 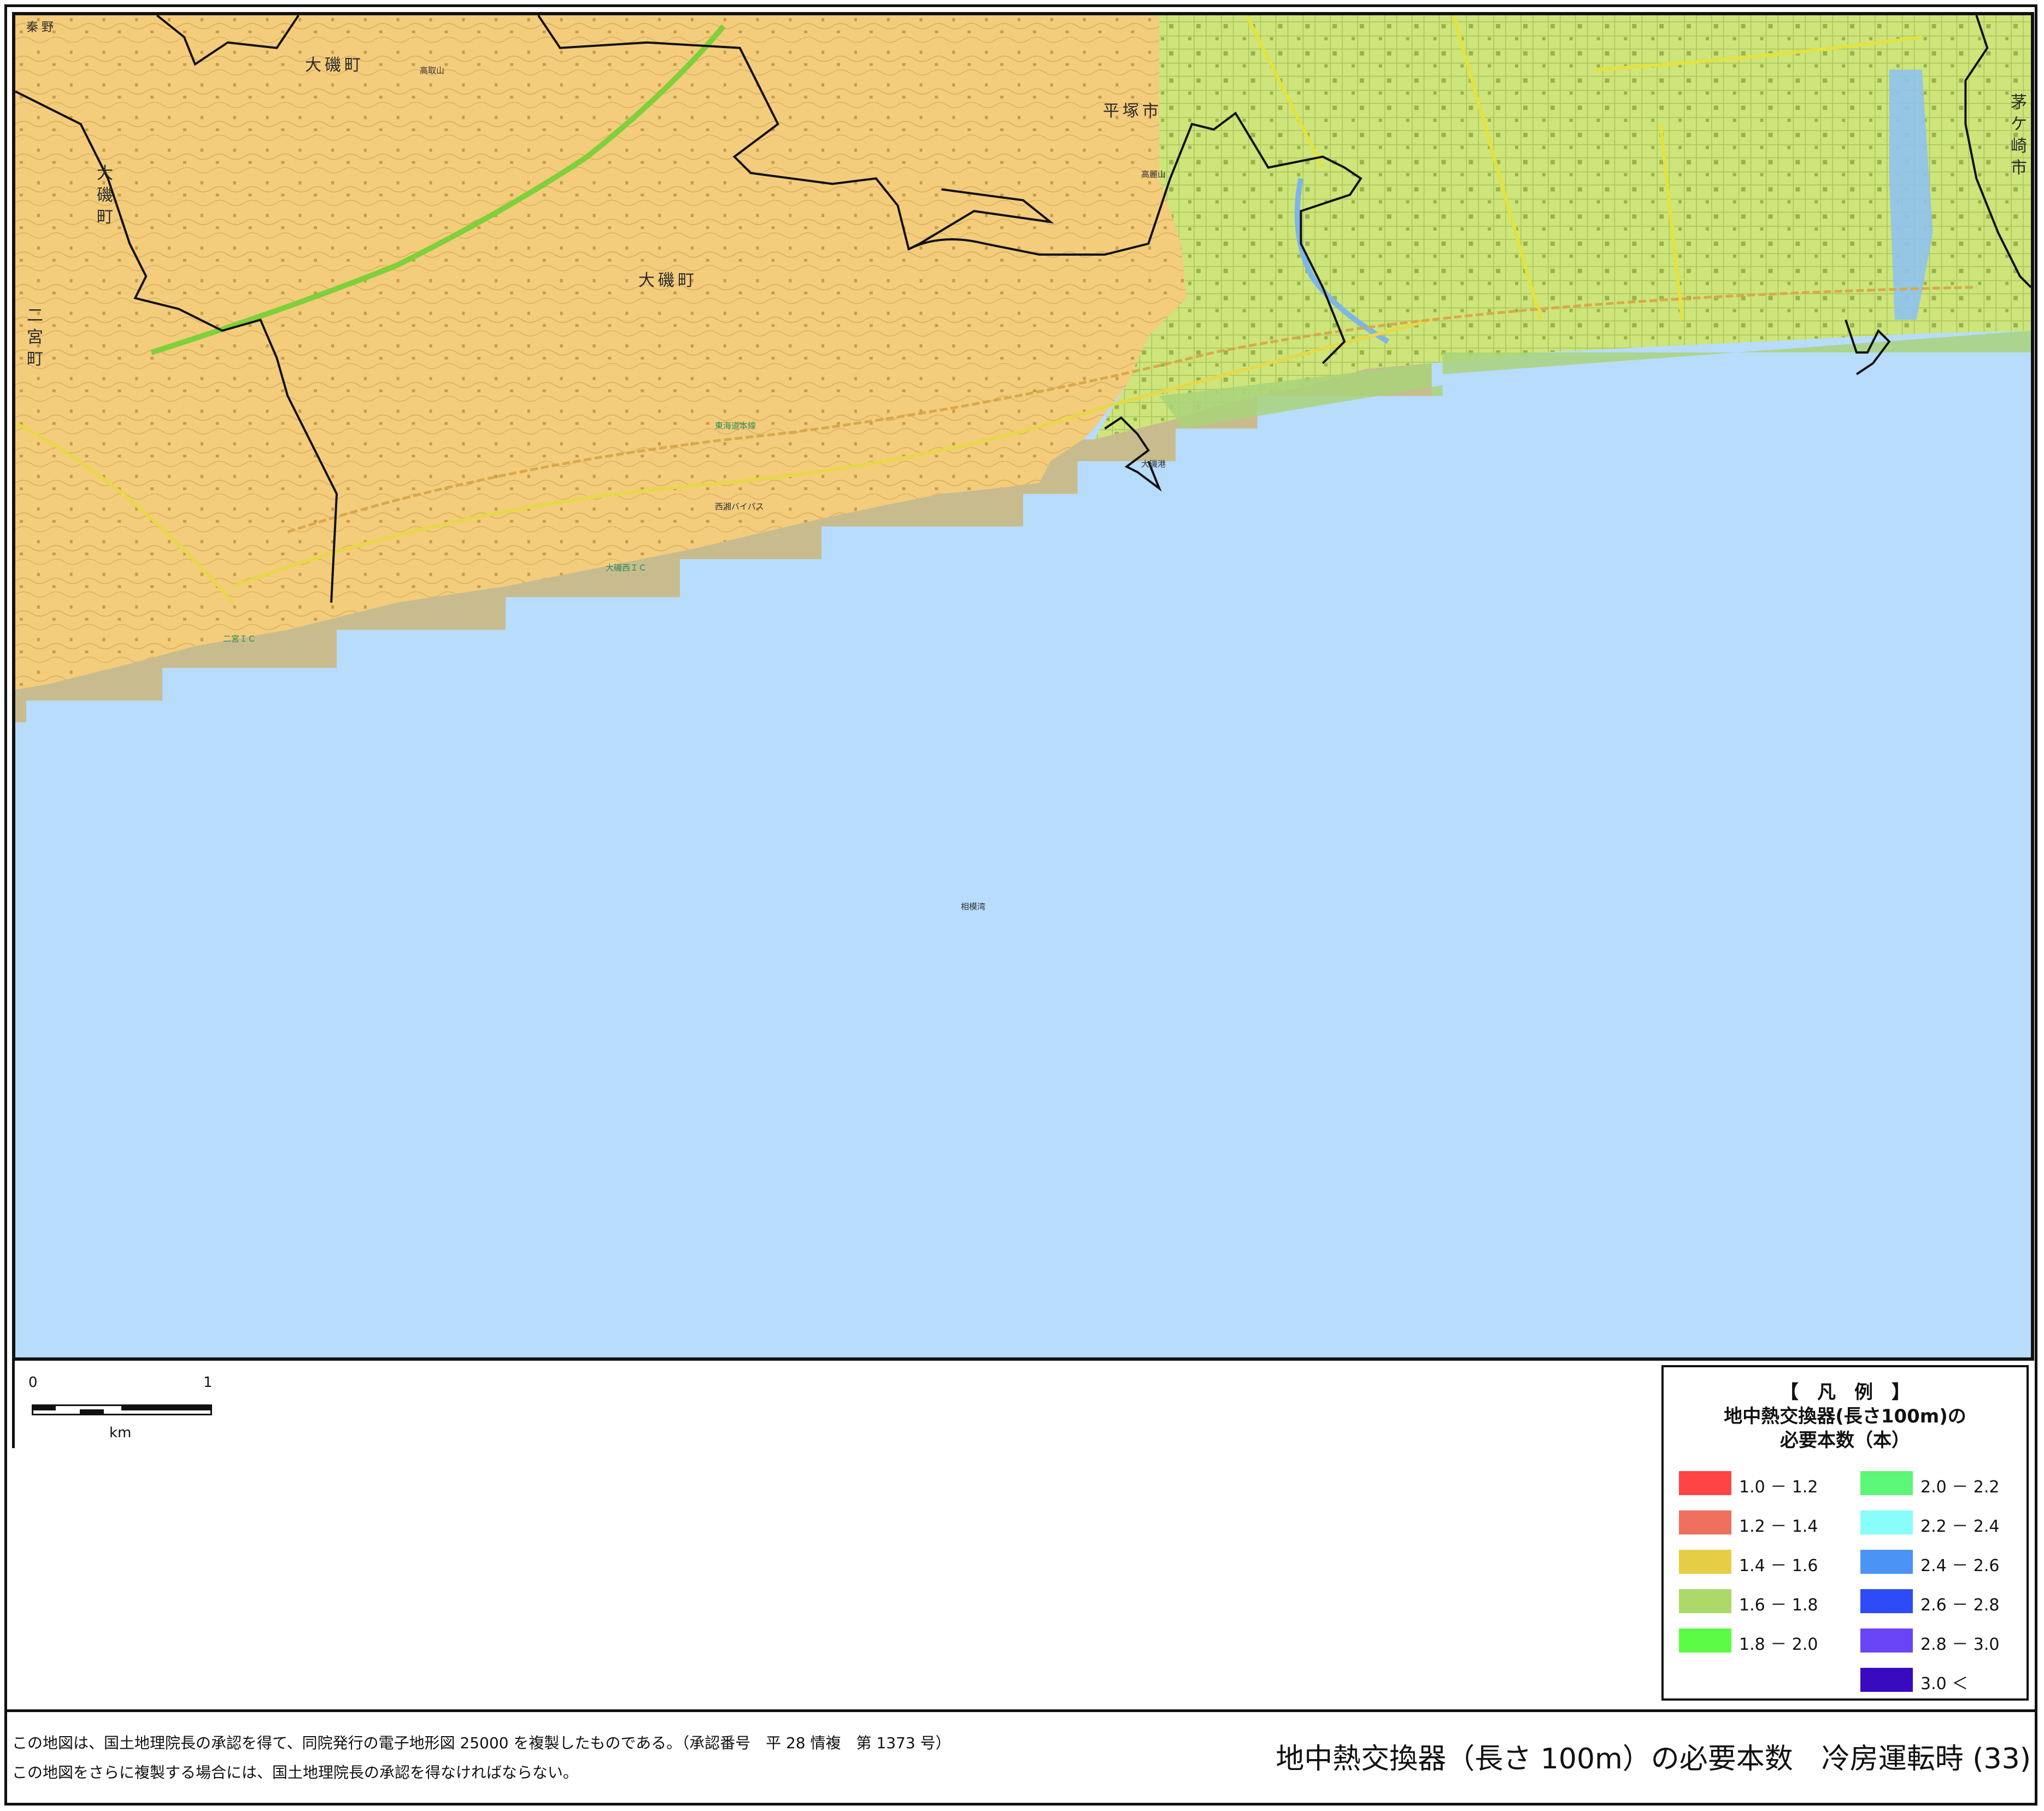 What do you see at coordinates (1960, 1526) in the screenshot?
I see `legend-label: 2.2 － 2.4` at bounding box center [1960, 1526].